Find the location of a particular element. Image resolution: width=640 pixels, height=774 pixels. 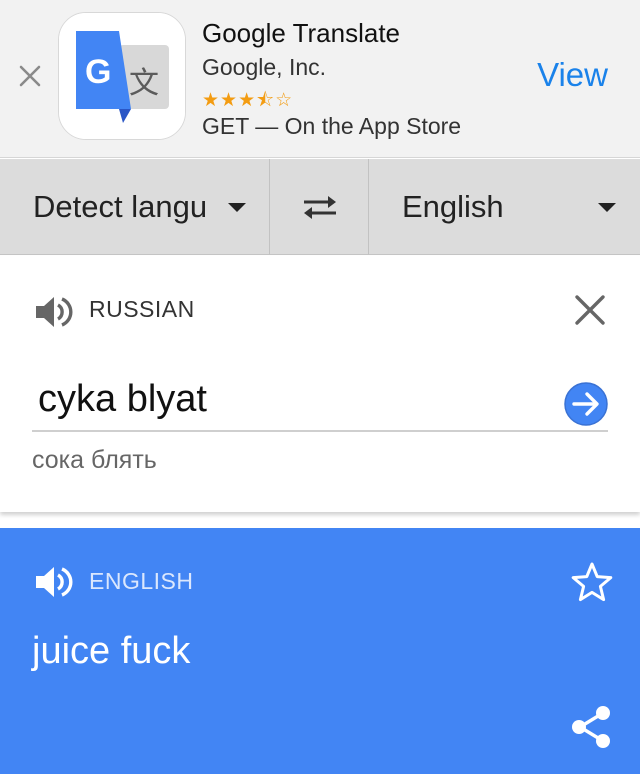

svg-text: 文 is located at coordinates (144, 83).